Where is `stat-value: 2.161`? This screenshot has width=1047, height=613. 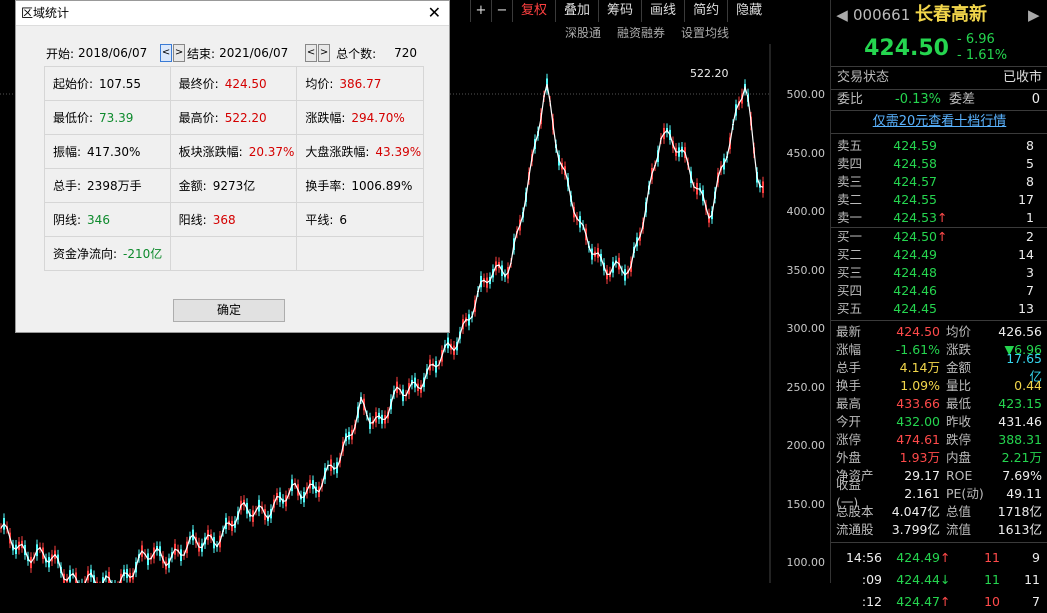 stat-value: 2.161 is located at coordinates (922, 493).